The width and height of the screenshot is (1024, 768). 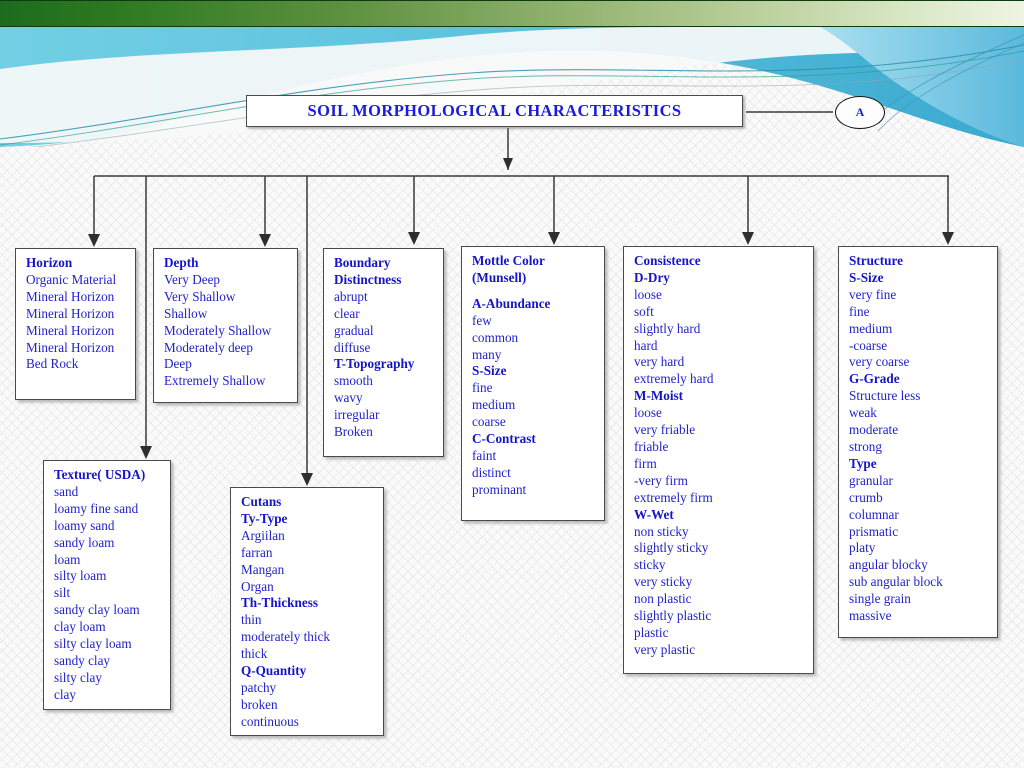 What do you see at coordinates (181, 262) in the screenshot?
I see `box-heading: Depth` at bounding box center [181, 262].